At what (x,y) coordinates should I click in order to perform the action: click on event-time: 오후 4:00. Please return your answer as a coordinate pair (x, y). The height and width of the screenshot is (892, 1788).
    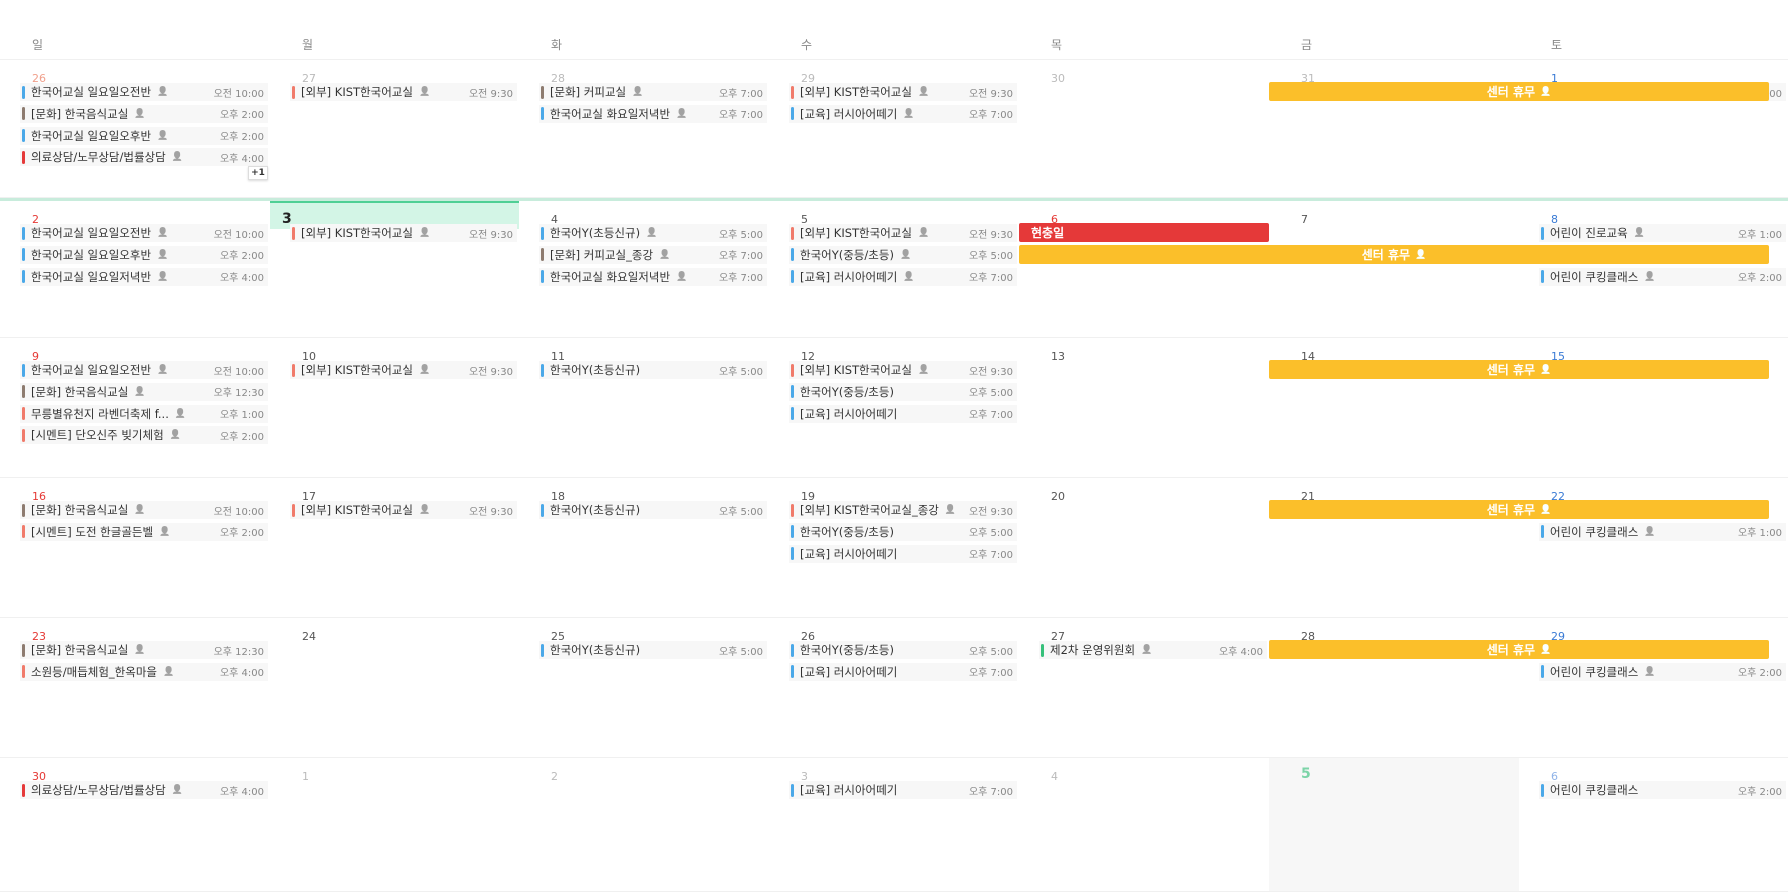
    Looking at the image, I should click on (241, 792).